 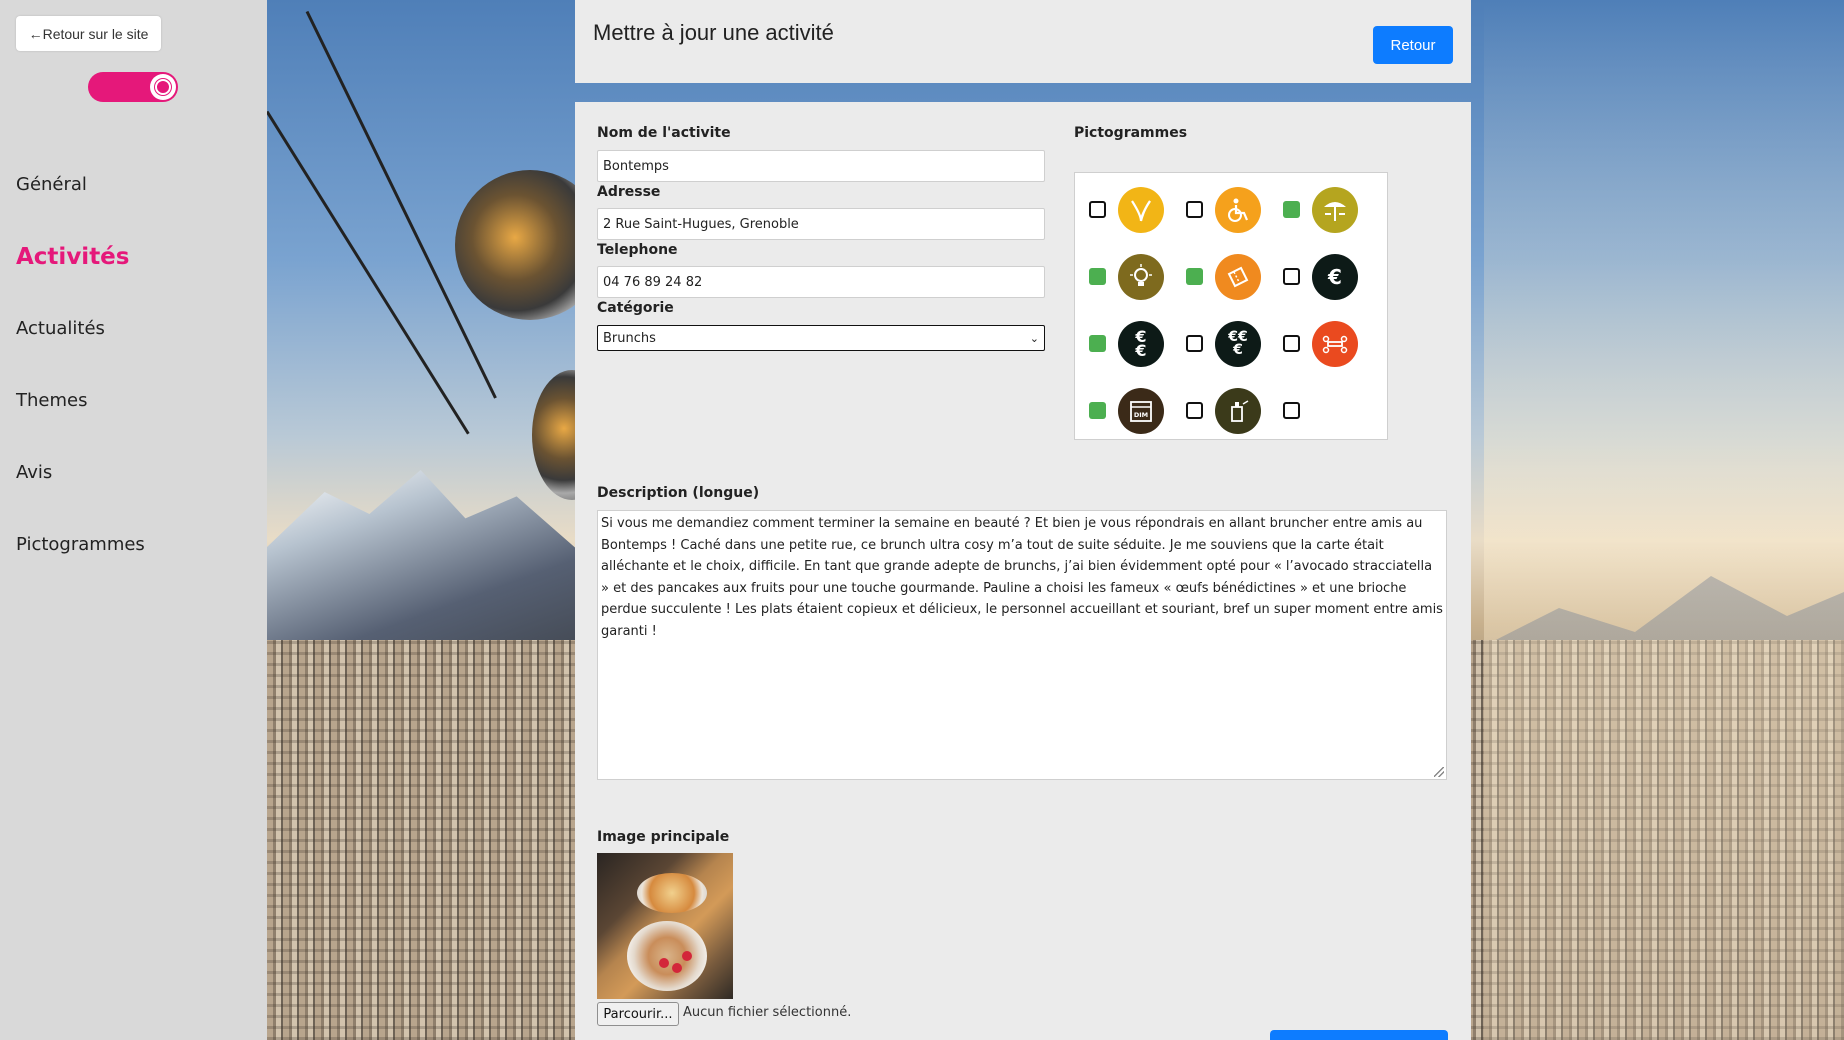 I want to click on picto-checkbox-ticket, so click(x=1194, y=276).